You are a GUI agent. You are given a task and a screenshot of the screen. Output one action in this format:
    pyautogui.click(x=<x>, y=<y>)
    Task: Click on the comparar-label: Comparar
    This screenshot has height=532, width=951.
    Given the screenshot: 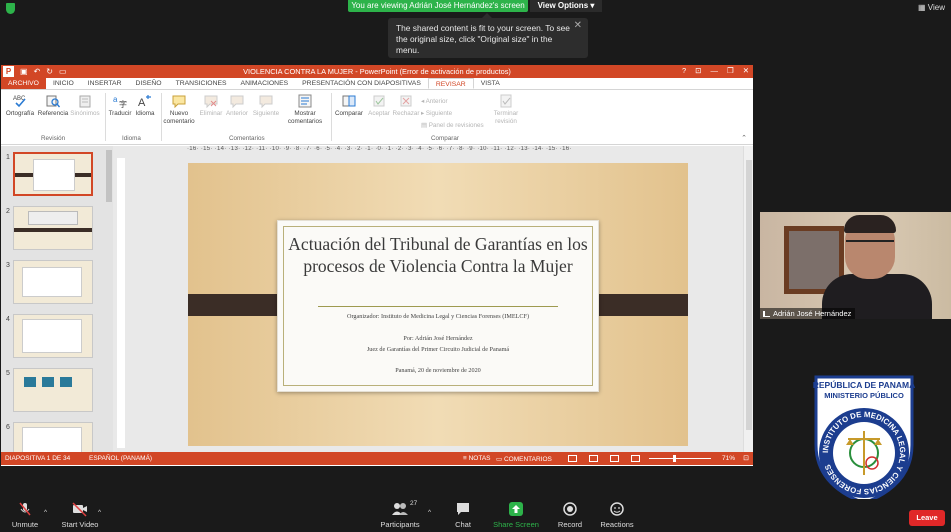 What is the action you would take?
    pyautogui.click(x=349, y=113)
    